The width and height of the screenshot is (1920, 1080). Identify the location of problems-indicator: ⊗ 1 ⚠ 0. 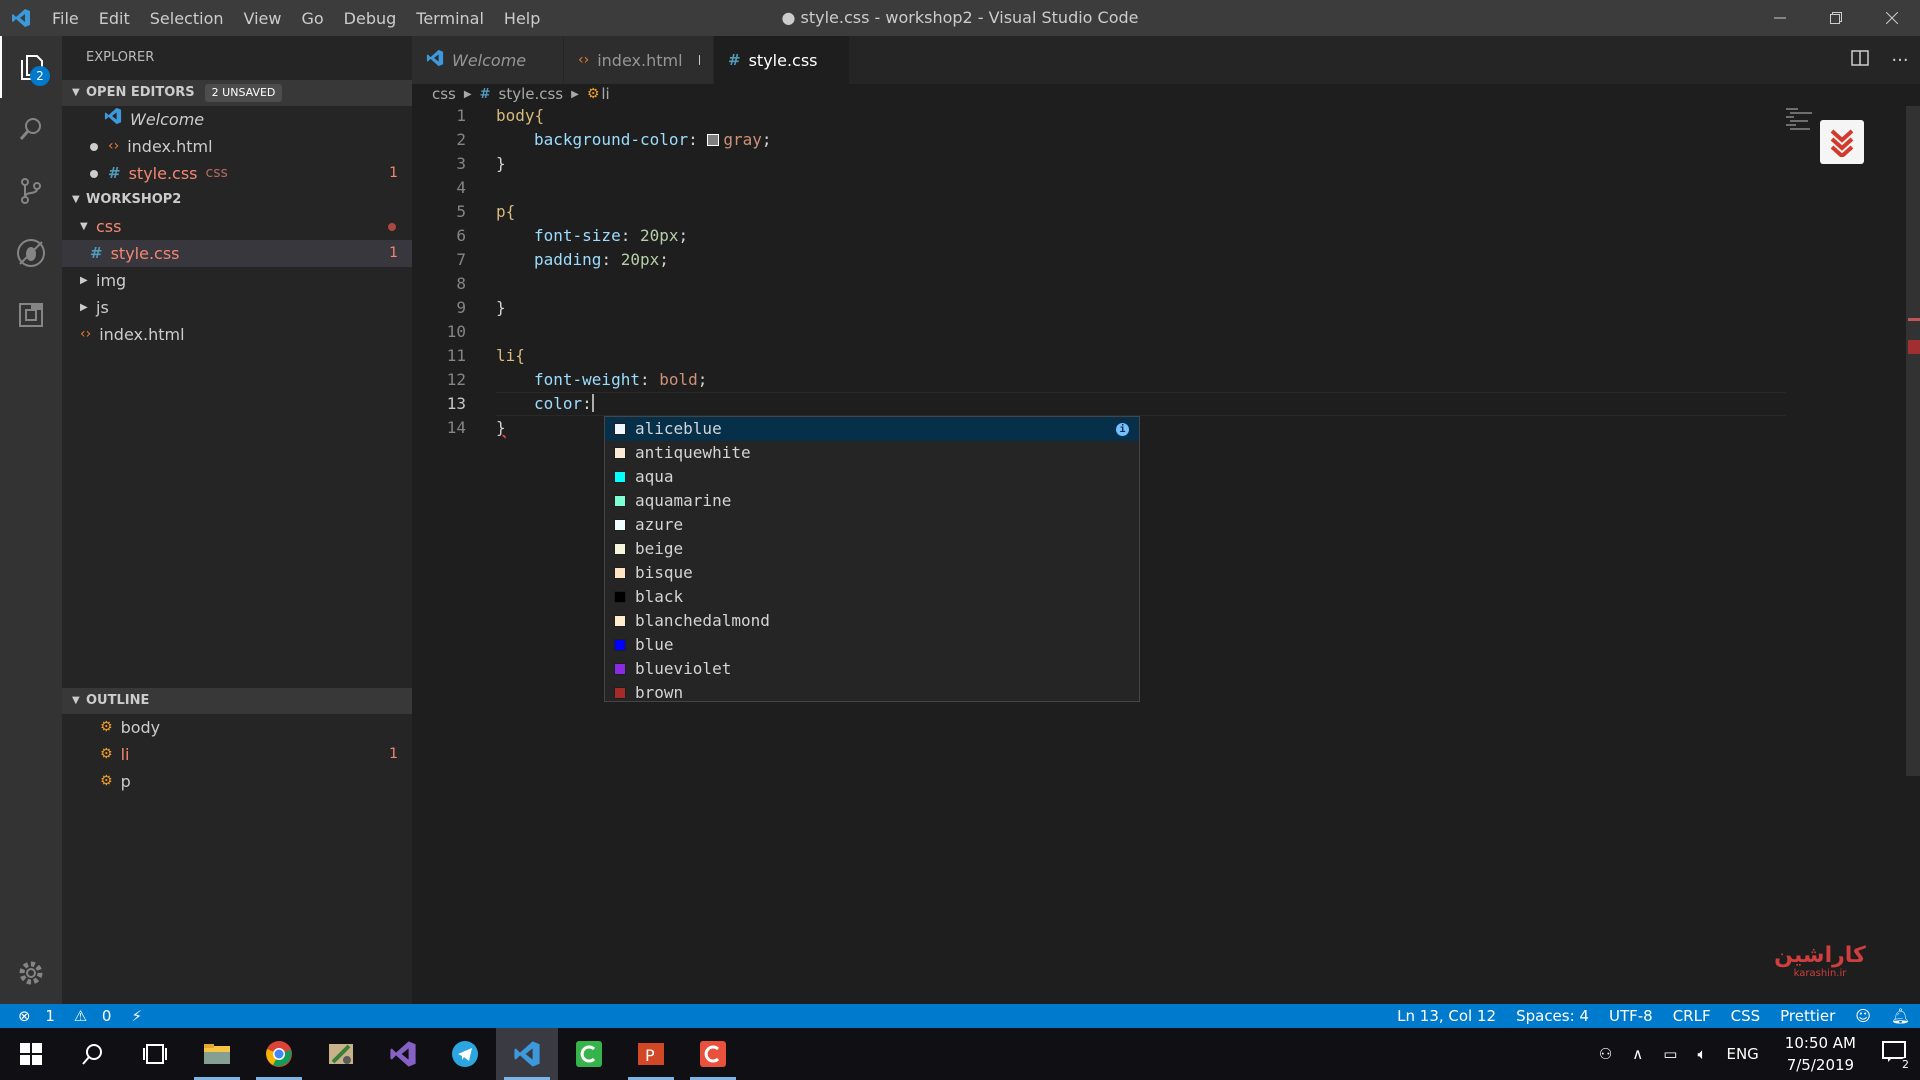
(69, 1016).